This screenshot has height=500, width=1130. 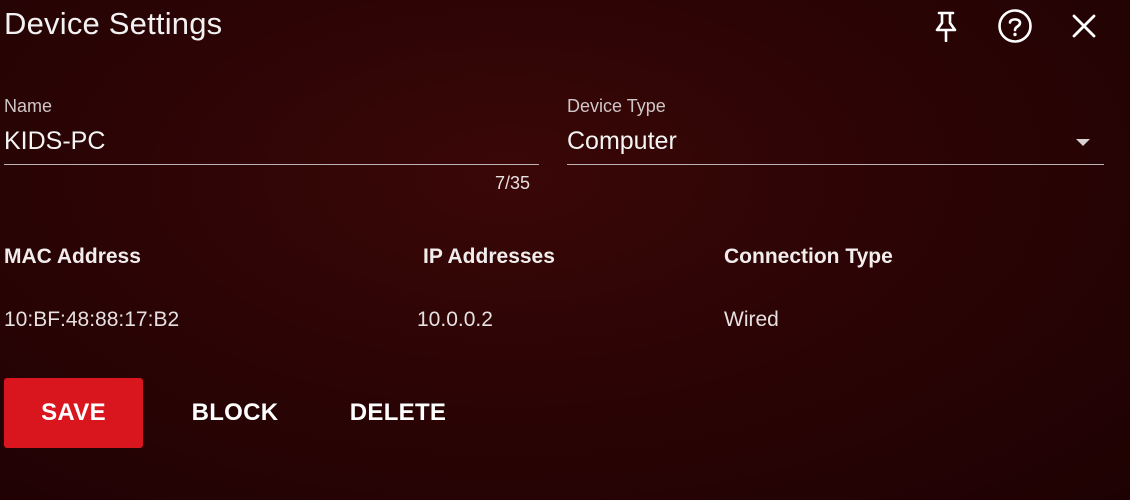 What do you see at coordinates (489, 256) in the screenshot?
I see `ip-addresses-label: IP Addresses` at bounding box center [489, 256].